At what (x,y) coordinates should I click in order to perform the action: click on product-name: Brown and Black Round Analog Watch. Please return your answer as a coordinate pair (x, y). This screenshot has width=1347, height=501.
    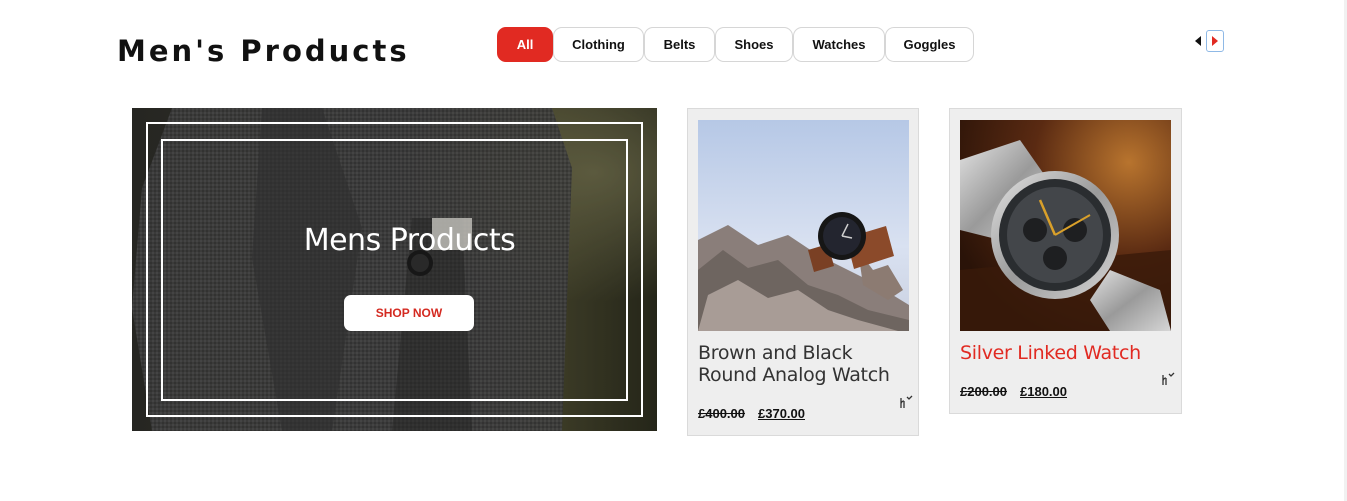
    Looking at the image, I should click on (805, 364).